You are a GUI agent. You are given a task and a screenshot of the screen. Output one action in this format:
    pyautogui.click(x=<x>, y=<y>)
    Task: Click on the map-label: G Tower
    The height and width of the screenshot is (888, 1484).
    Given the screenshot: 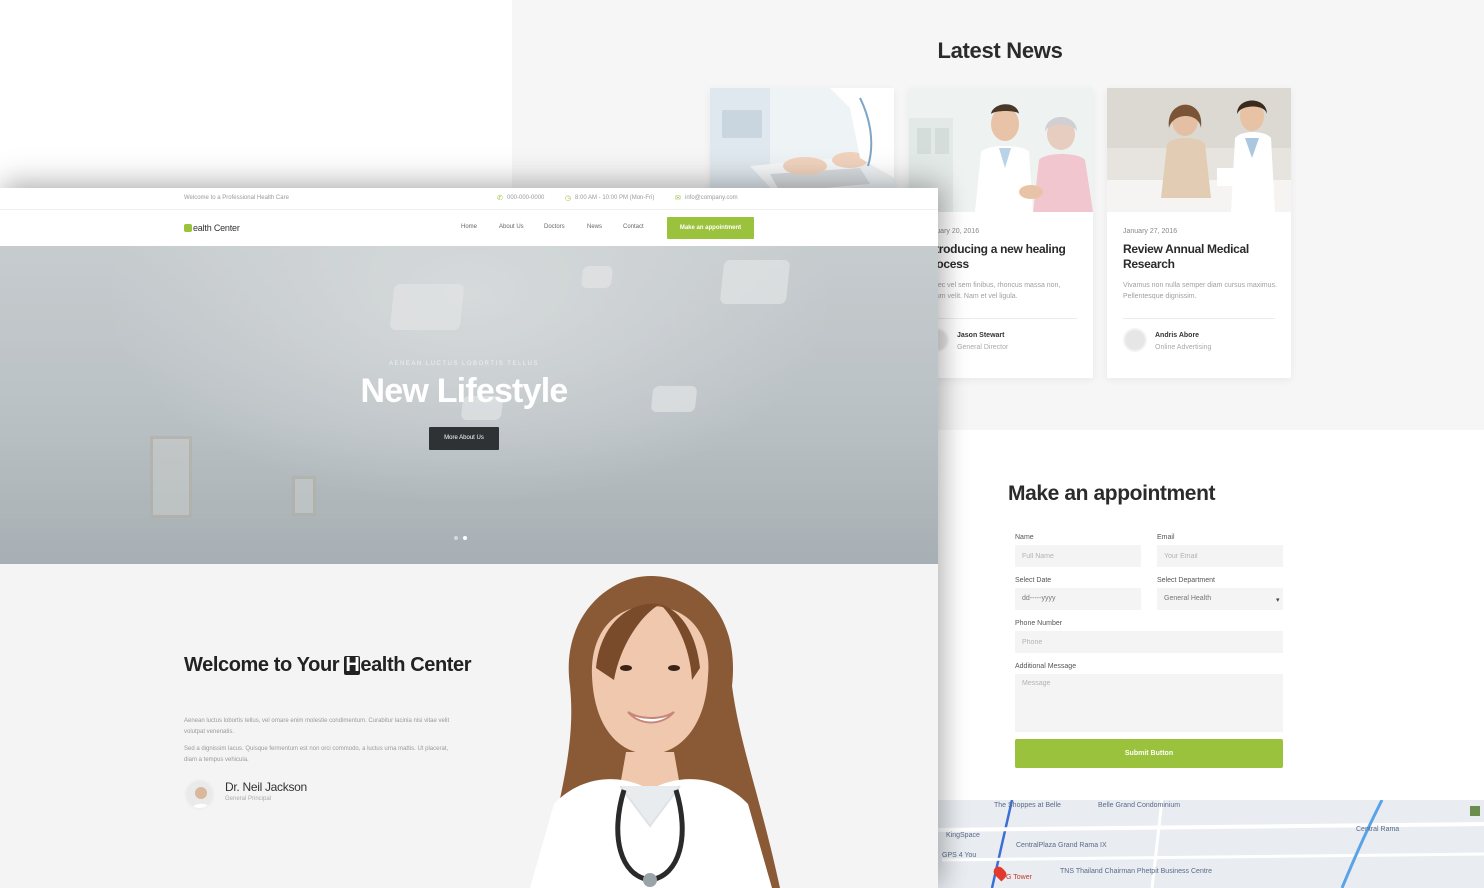 What is the action you would take?
    pyautogui.click(x=1019, y=877)
    